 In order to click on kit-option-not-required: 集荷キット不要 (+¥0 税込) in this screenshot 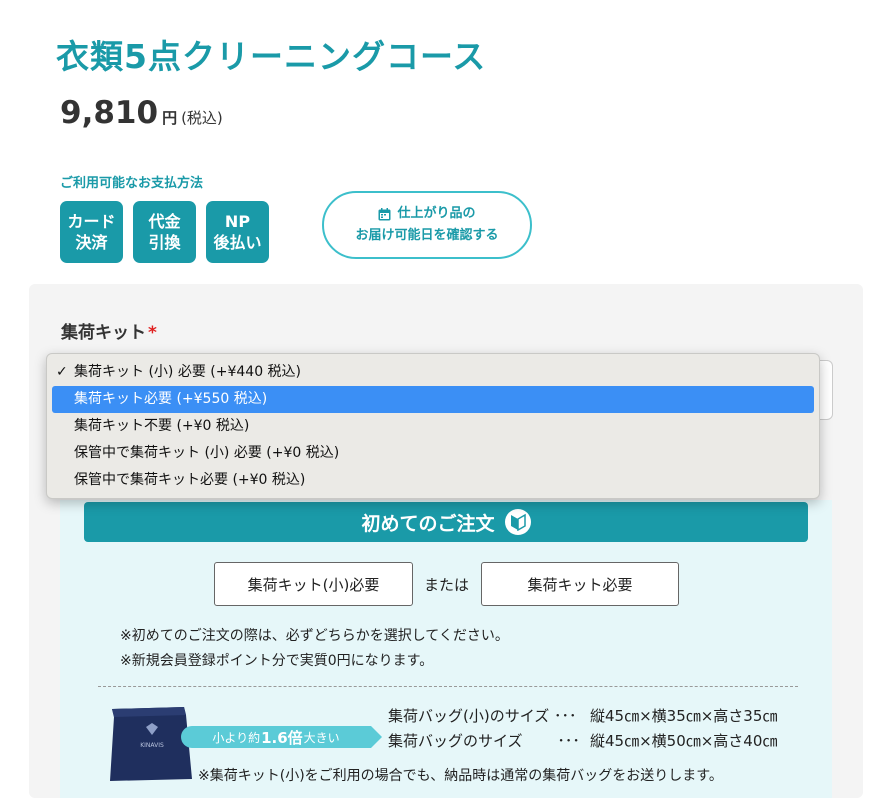, I will do `click(433, 426)`.